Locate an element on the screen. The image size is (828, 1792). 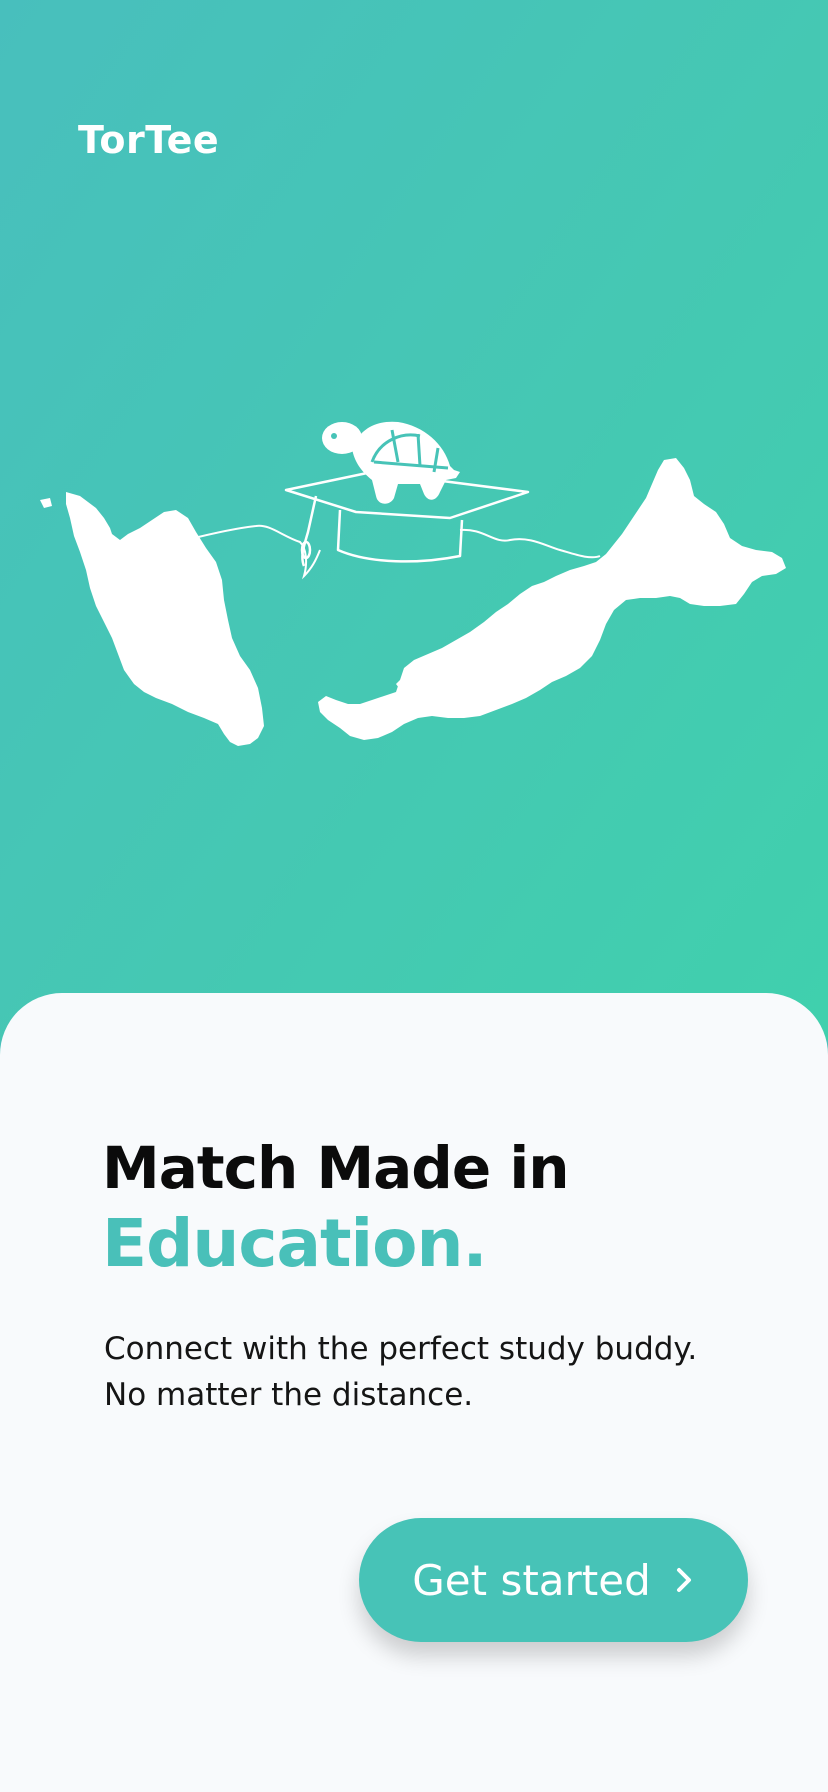
headline-line-1: Match Made in is located at coordinates (336, 1168).